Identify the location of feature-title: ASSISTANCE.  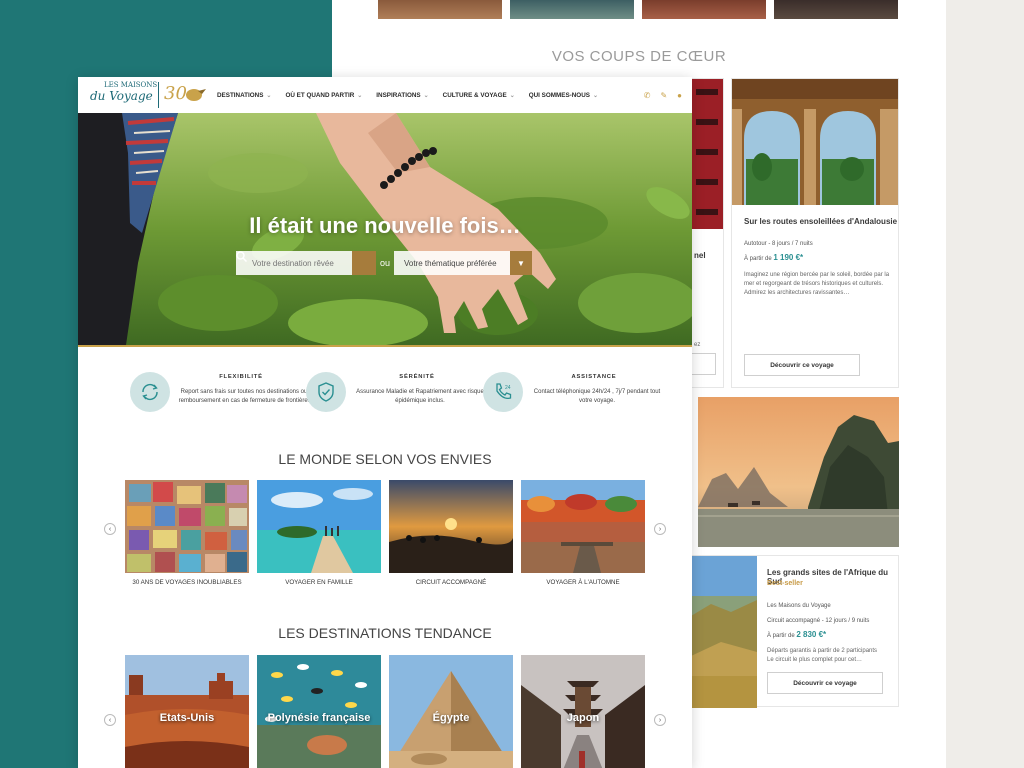
(594, 377).